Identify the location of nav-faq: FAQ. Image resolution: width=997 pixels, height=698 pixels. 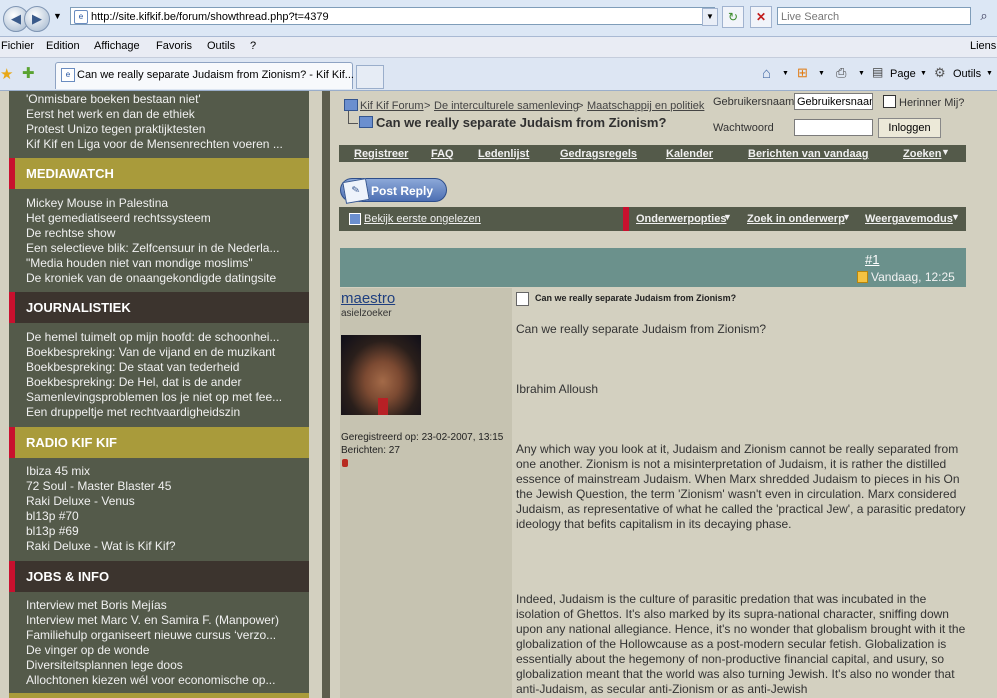
(442, 154).